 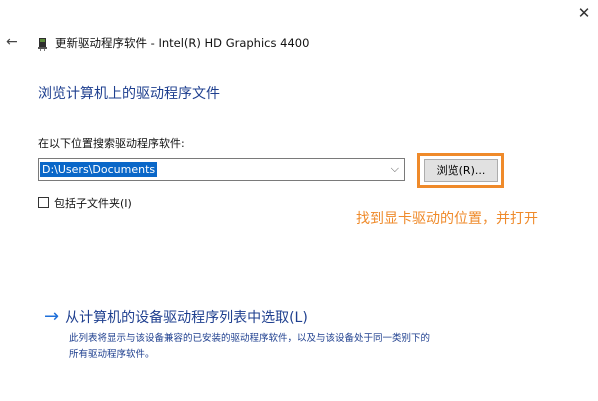 What do you see at coordinates (111, 143) in the screenshot?
I see `search-location-label: 在以下位置搜索驱动程序软件:` at bounding box center [111, 143].